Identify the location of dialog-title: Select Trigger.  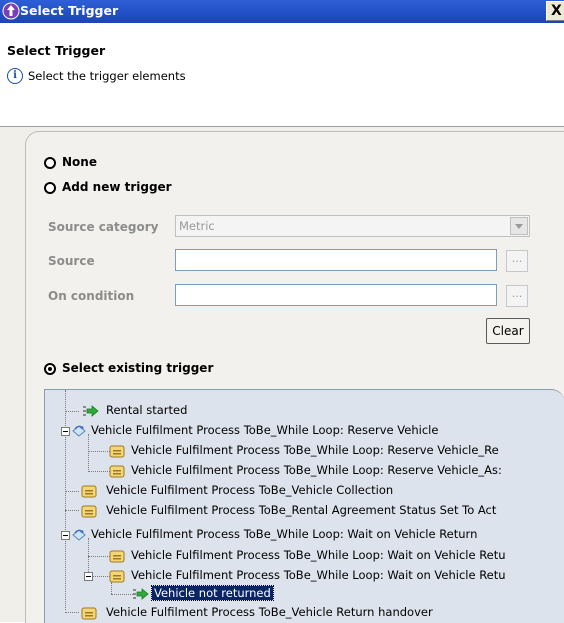
(56, 50).